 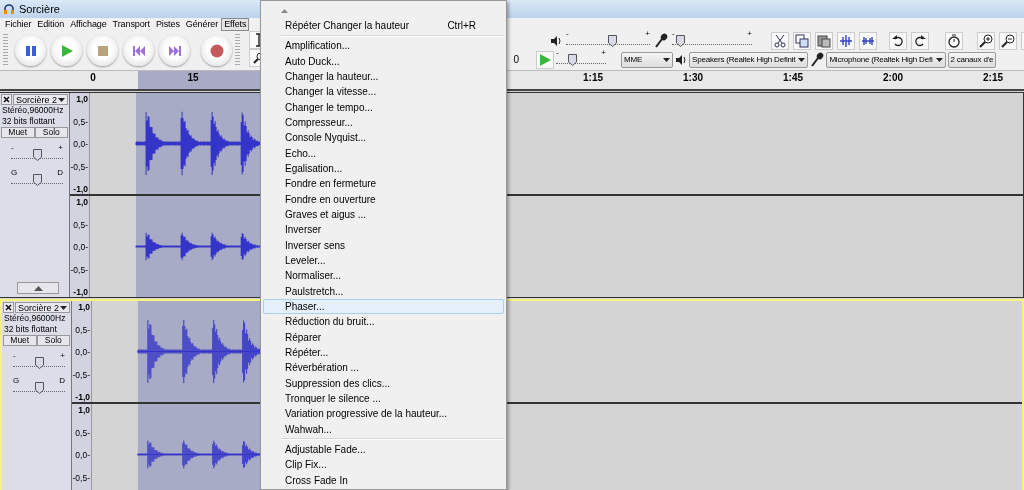 What do you see at coordinates (93, 78) in the screenshot?
I see `ruler-label: 0` at bounding box center [93, 78].